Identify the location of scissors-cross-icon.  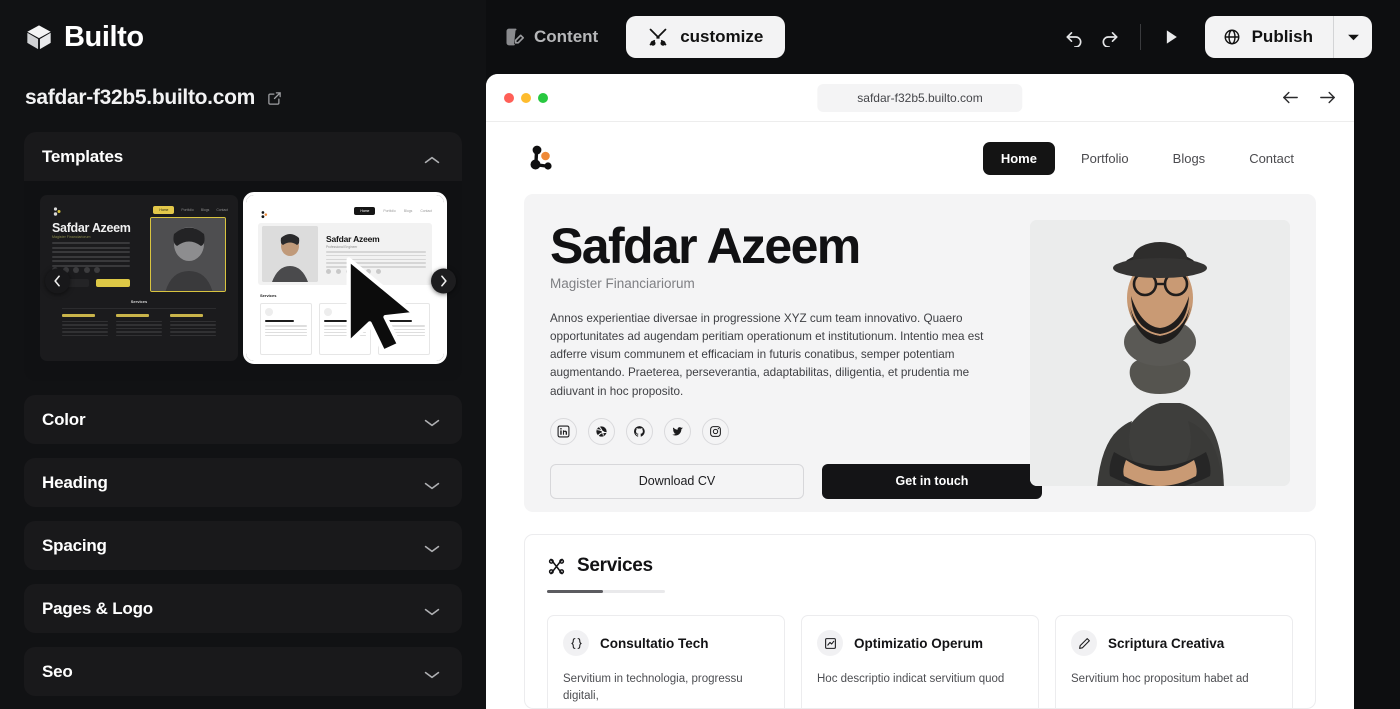
(556, 566).